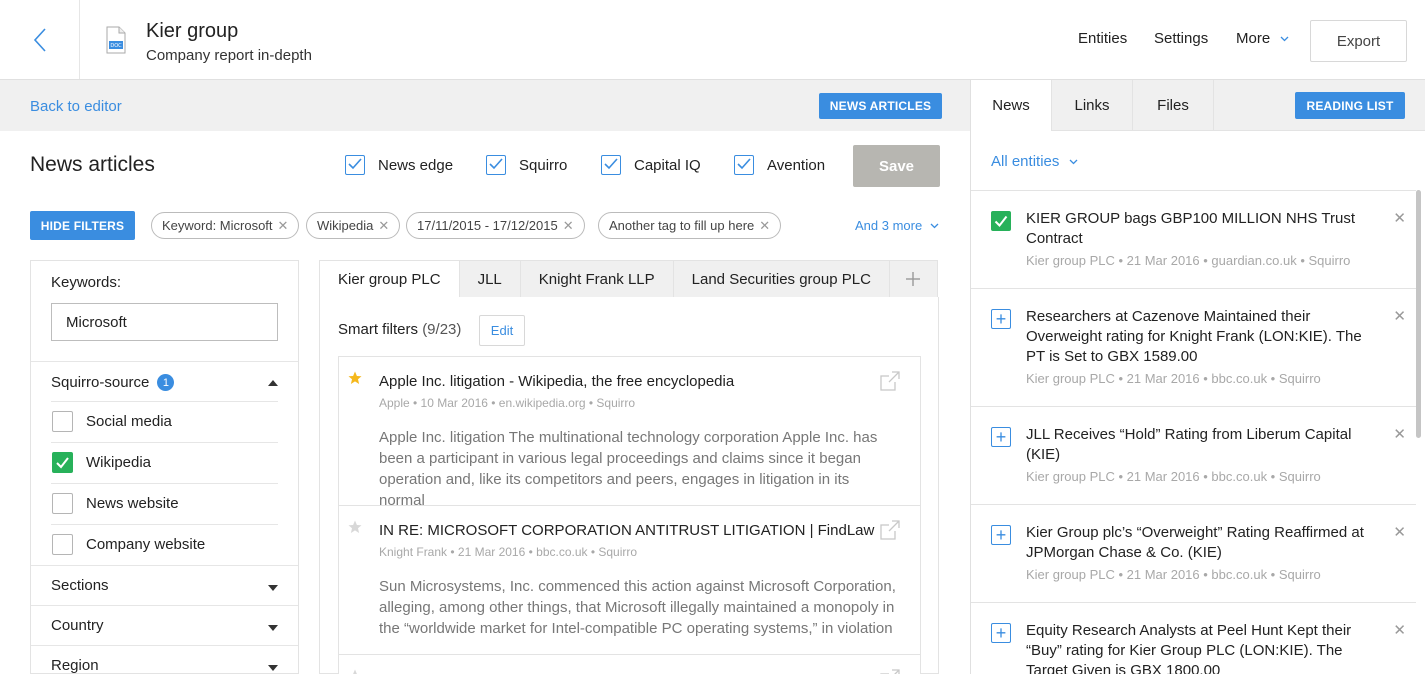 The height and width of the screenshot is (674, 1425). I want to click on section-region: Region, so click(75, 665).